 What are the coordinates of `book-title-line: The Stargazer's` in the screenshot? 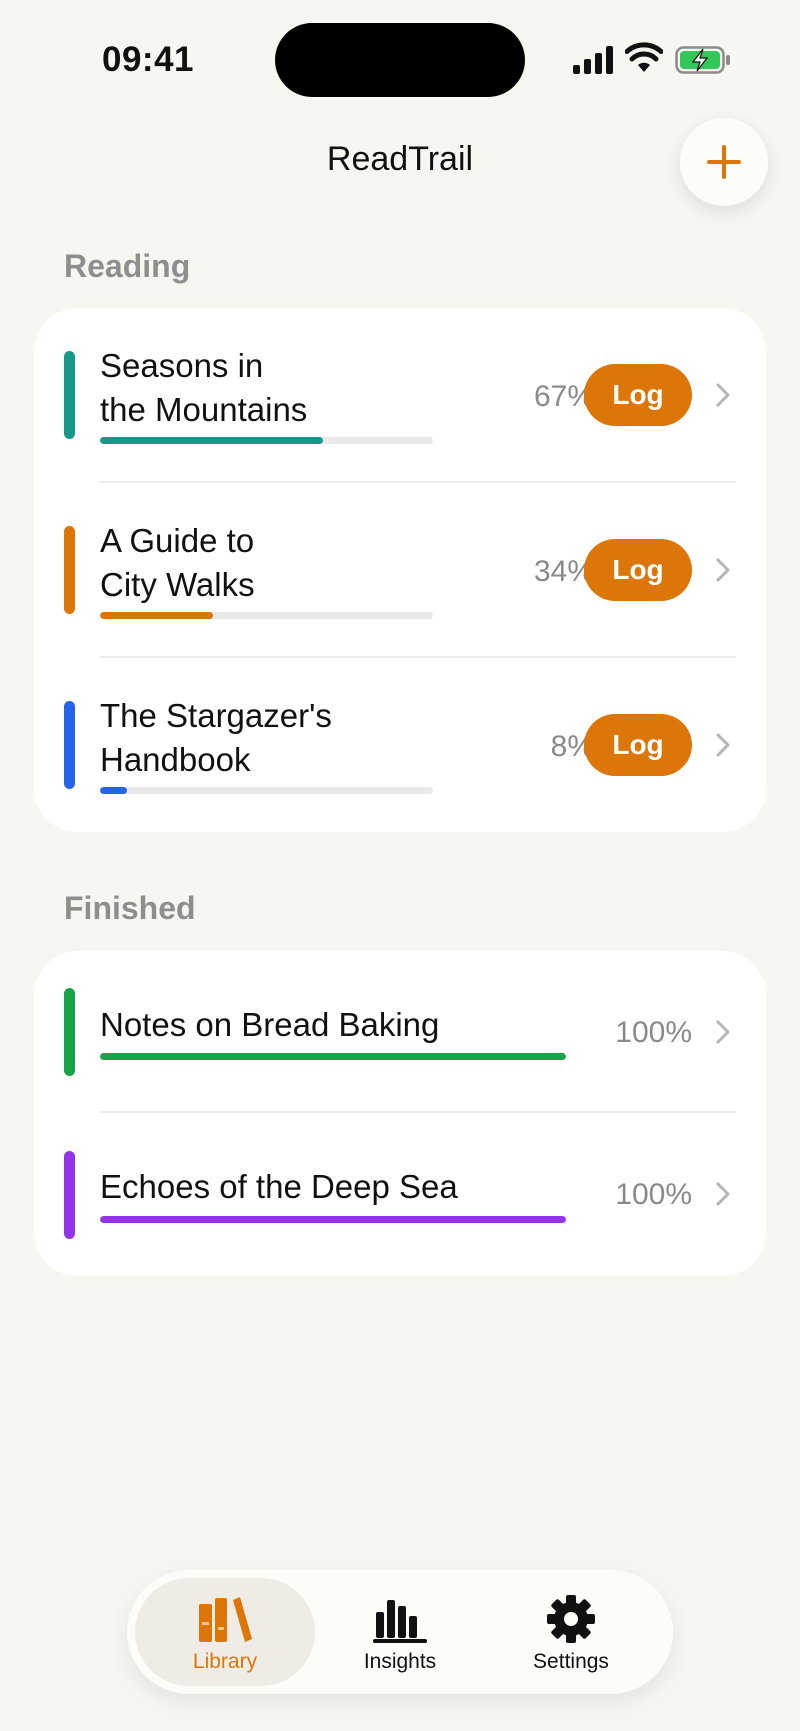 It's located at (216, 715).